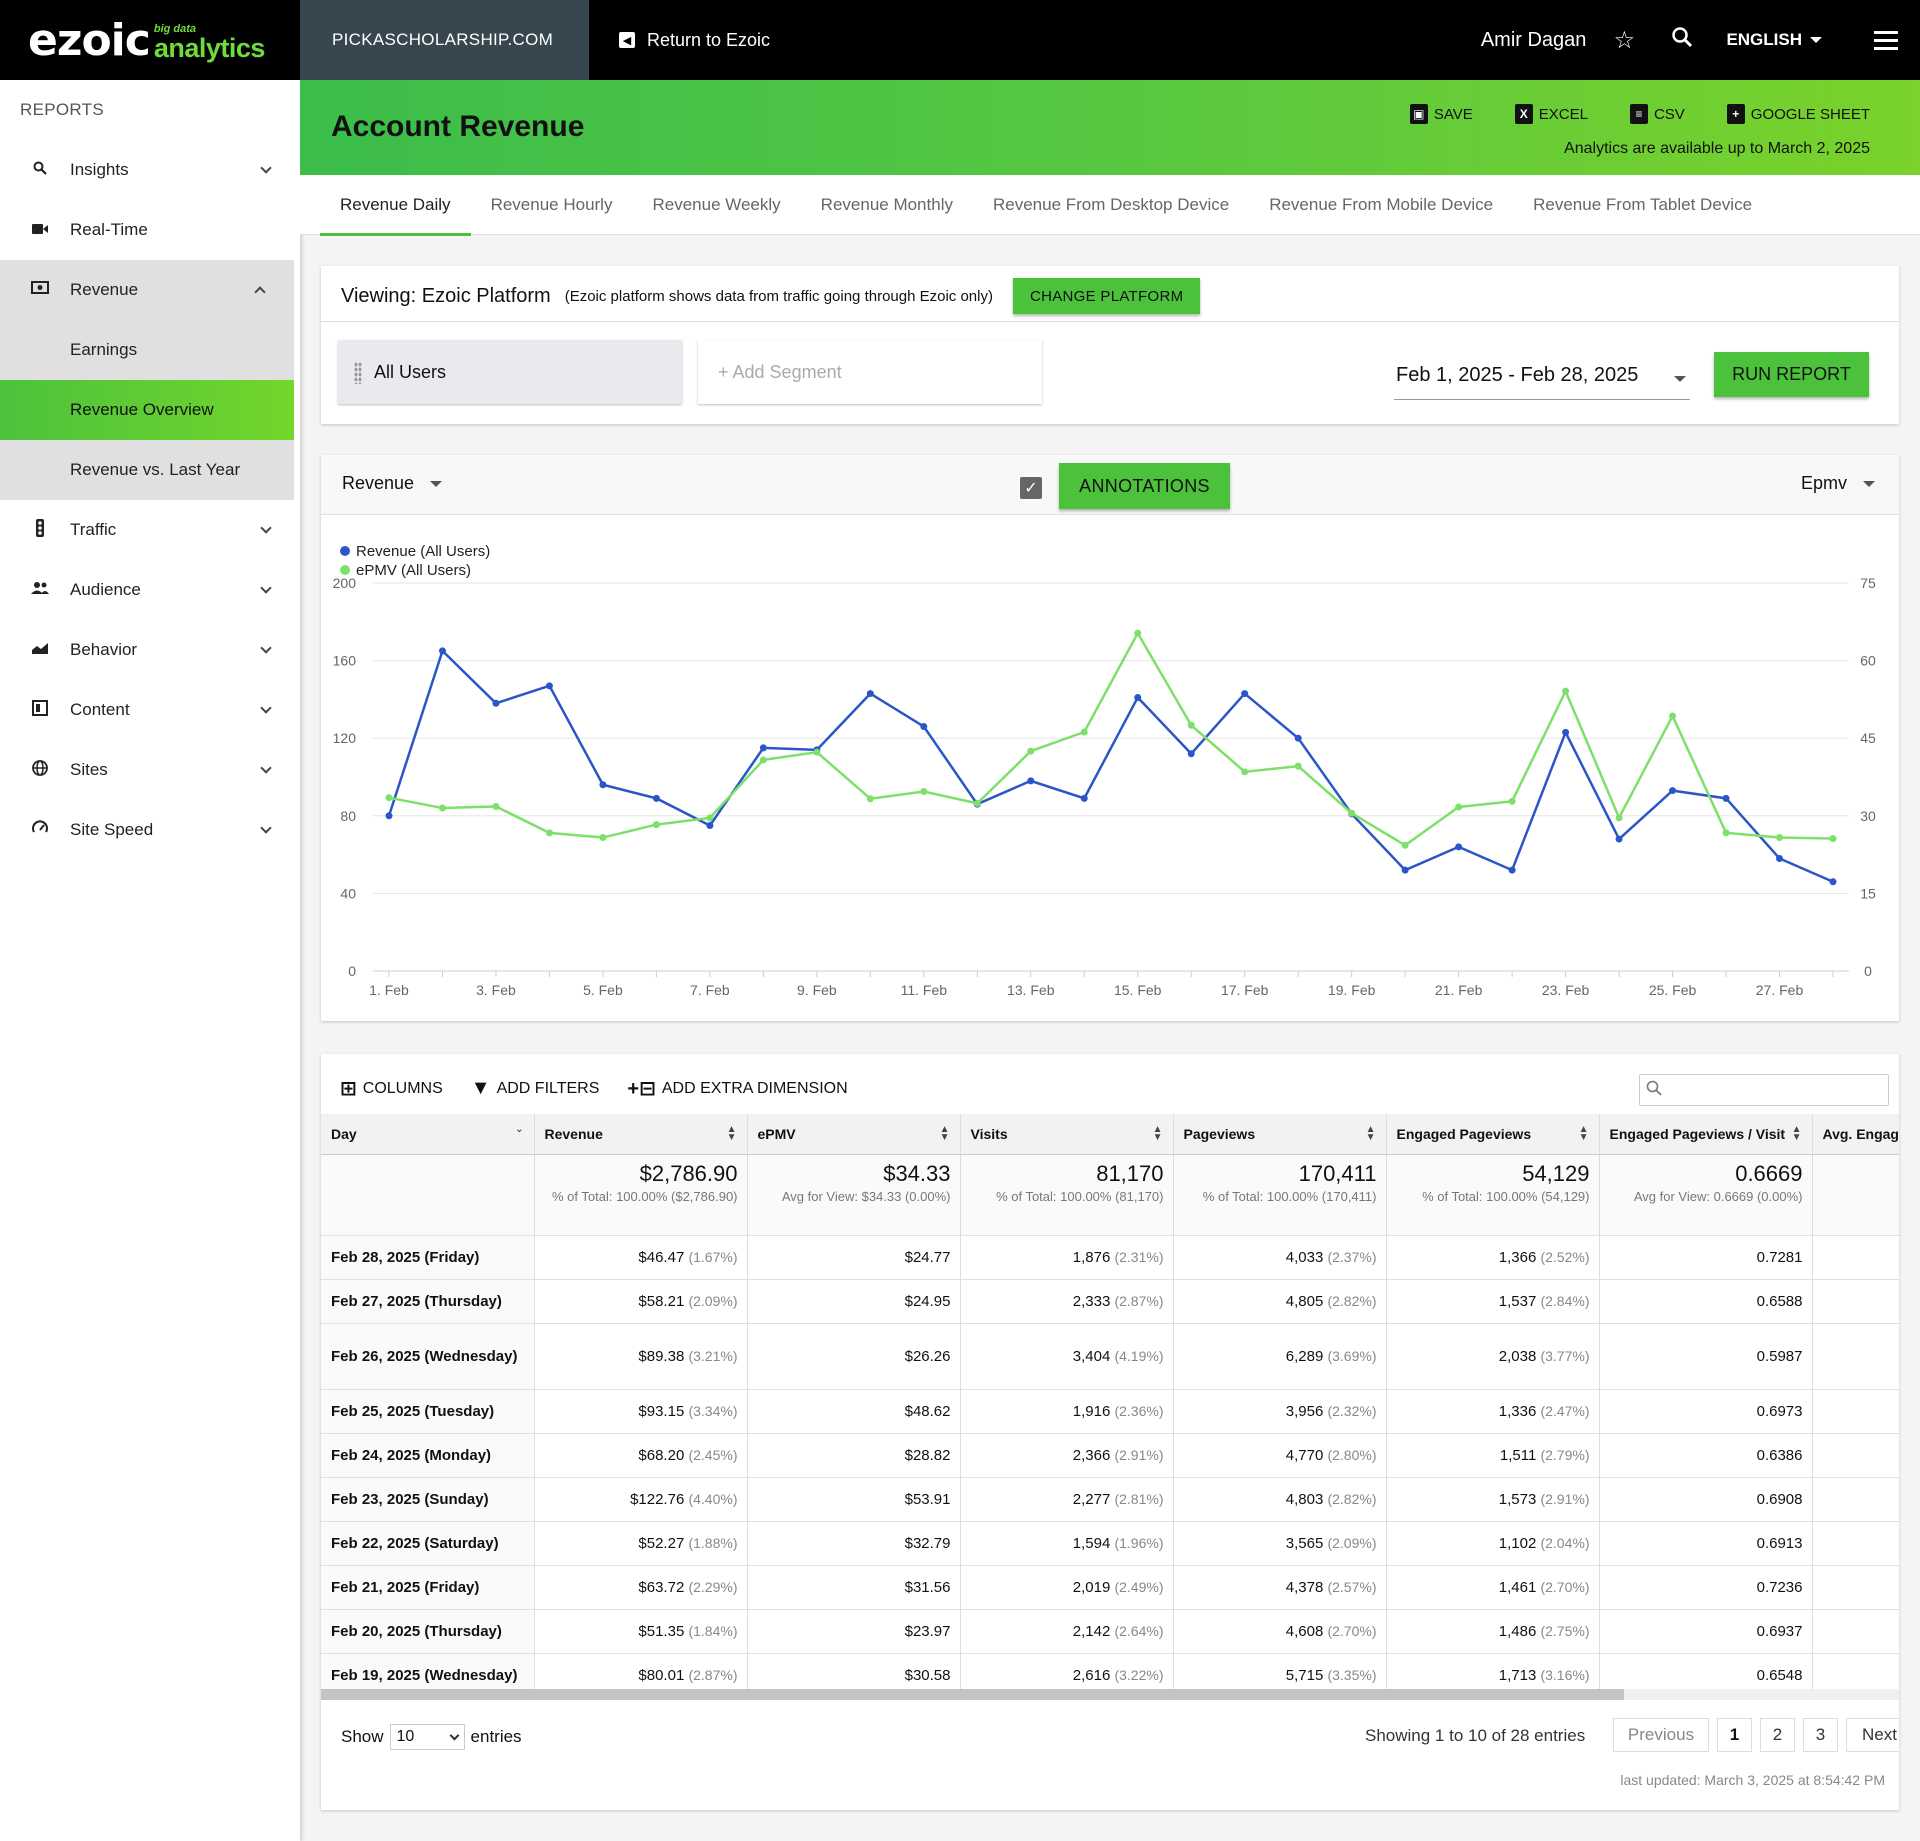 The image size is (1920, 1841). I want to click on cell-value: 0.6386, so click(1779, 1455).